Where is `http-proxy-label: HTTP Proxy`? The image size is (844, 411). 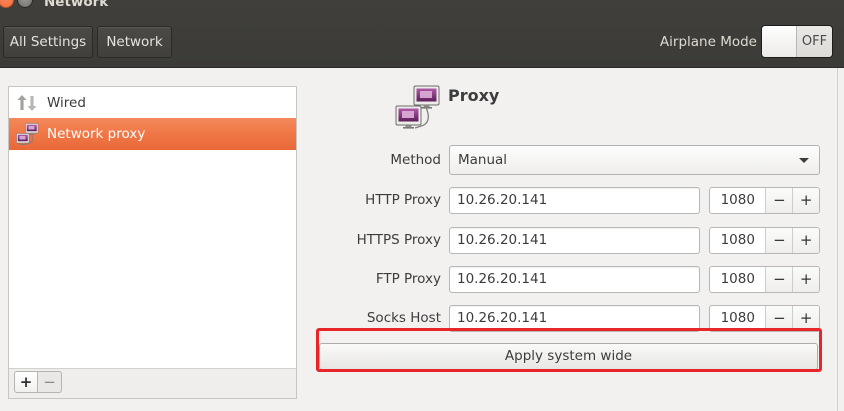 http-proxy-label: HTTP Proxy is located at coordinates (403, 200).